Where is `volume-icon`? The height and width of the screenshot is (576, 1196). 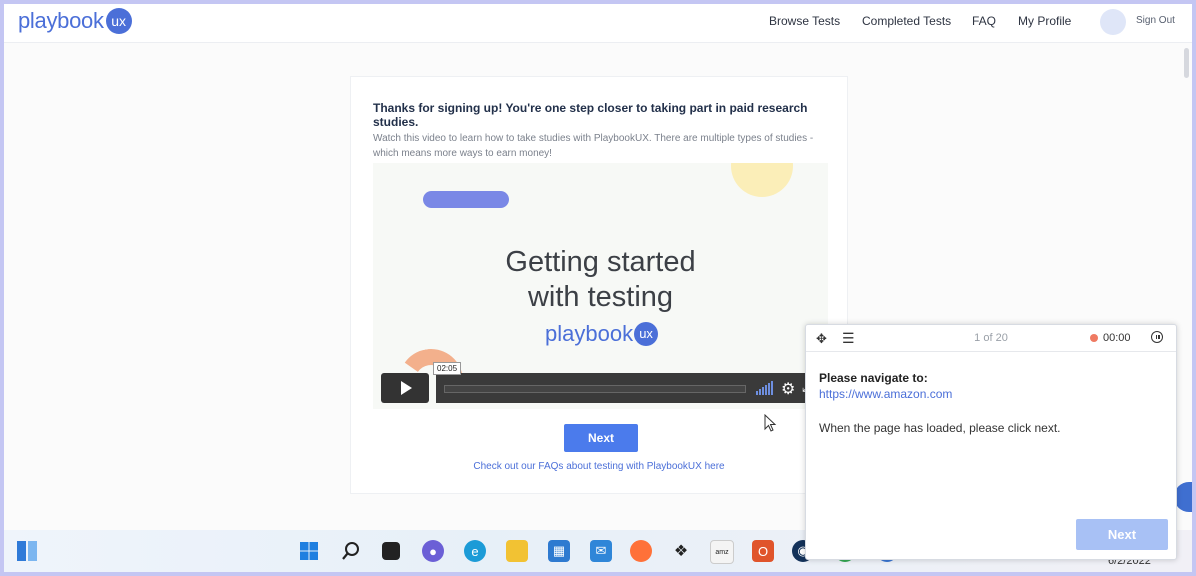
volume-icon is located at coordinates (766, 388).